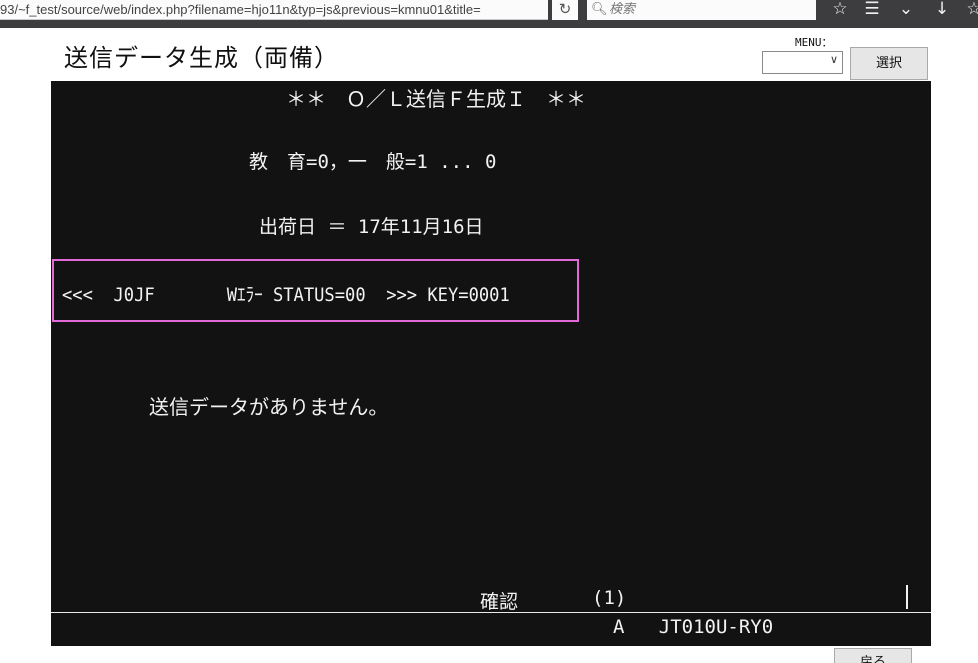  Describe the element at coordinates (970, 10) in the screenshot. I see `overflow-icon: ☆` at that location.